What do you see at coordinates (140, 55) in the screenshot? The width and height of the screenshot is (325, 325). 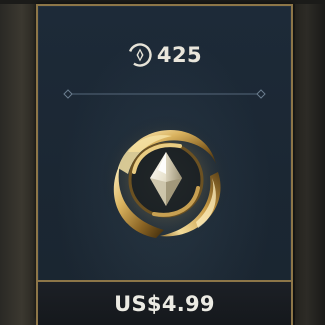 I see `riot-points-icon` at bounding box center [140, 55].